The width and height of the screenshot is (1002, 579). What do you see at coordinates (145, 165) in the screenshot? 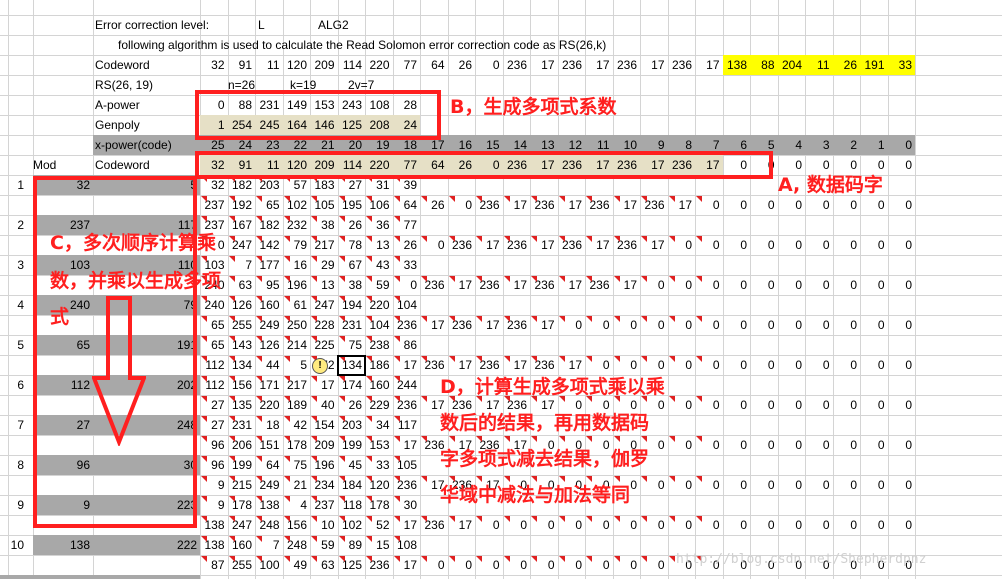
I see `codeword2-label: Codeword` at bounding box center [145, 165].